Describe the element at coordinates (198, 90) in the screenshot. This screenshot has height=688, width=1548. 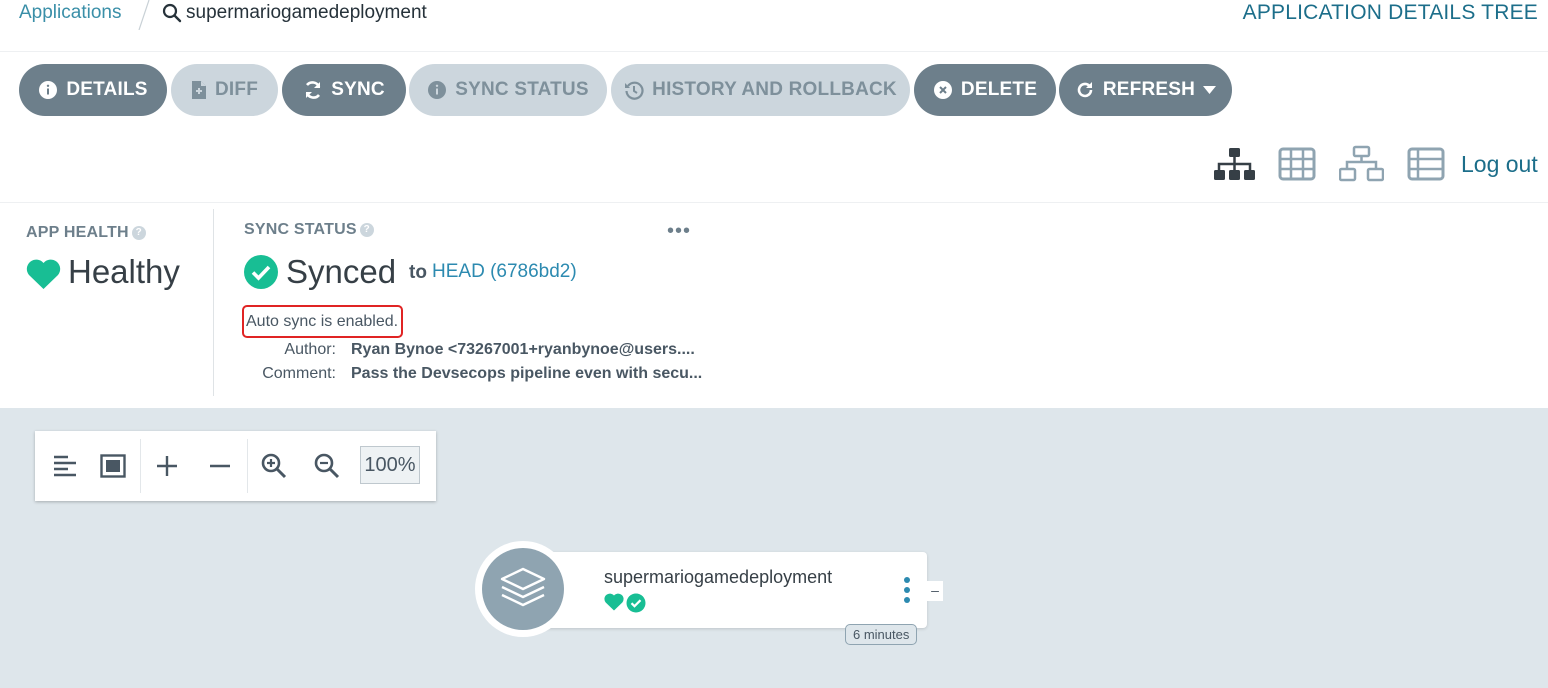
I see `file-diff-icon` at that location.